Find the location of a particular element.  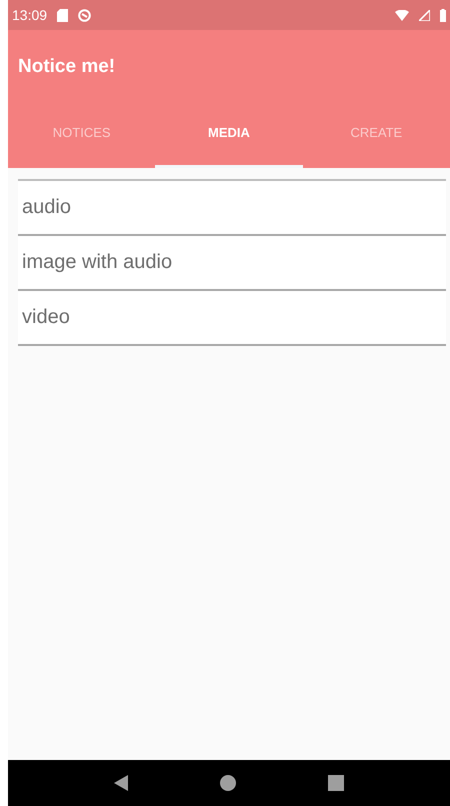

battery-icon is located at coordinates (443, 15).